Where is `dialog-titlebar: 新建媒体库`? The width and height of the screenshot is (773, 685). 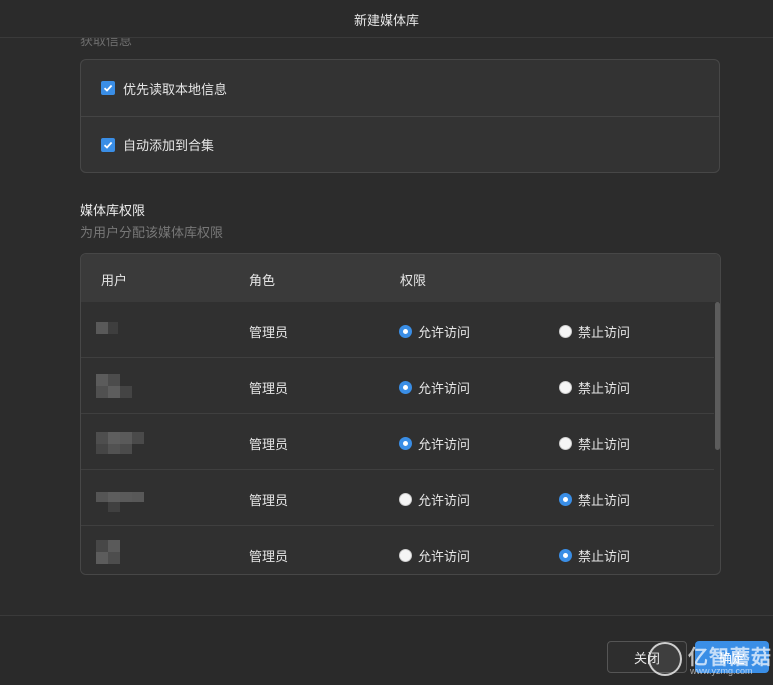
dialog-titlebar: 新建媒体库 is located at coordinates (386, 19).